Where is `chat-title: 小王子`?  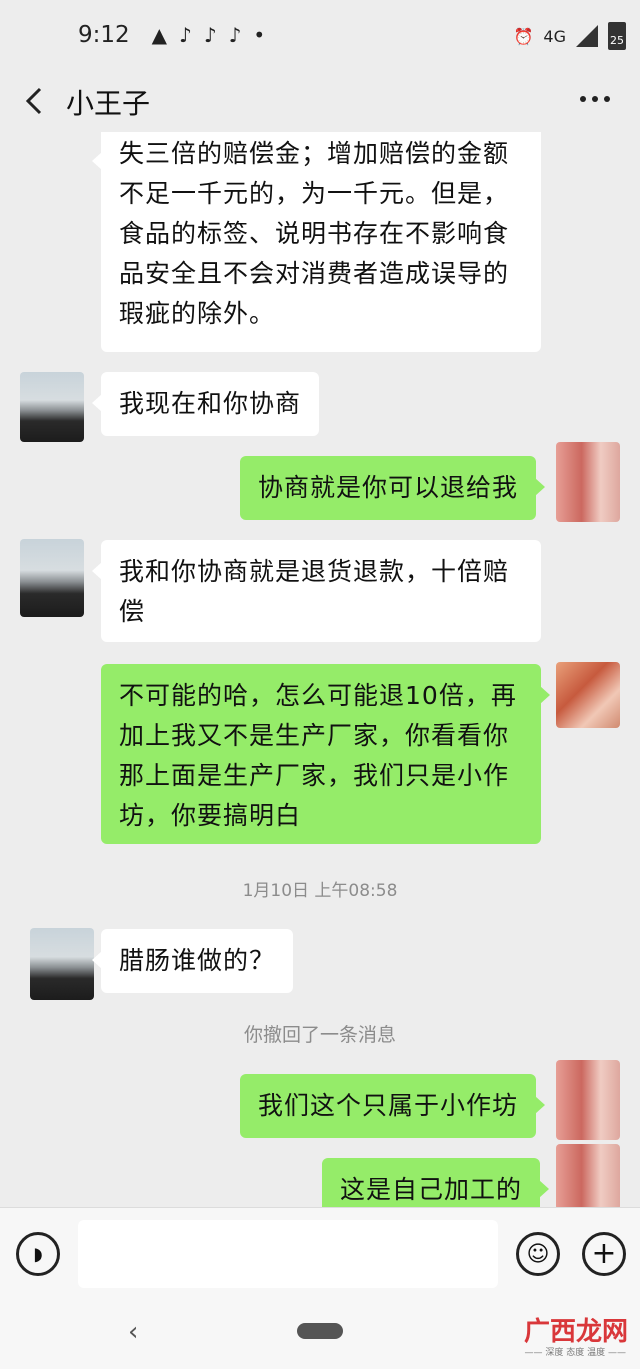
chat-title: 小王子 is located at coordinates (108, 103).